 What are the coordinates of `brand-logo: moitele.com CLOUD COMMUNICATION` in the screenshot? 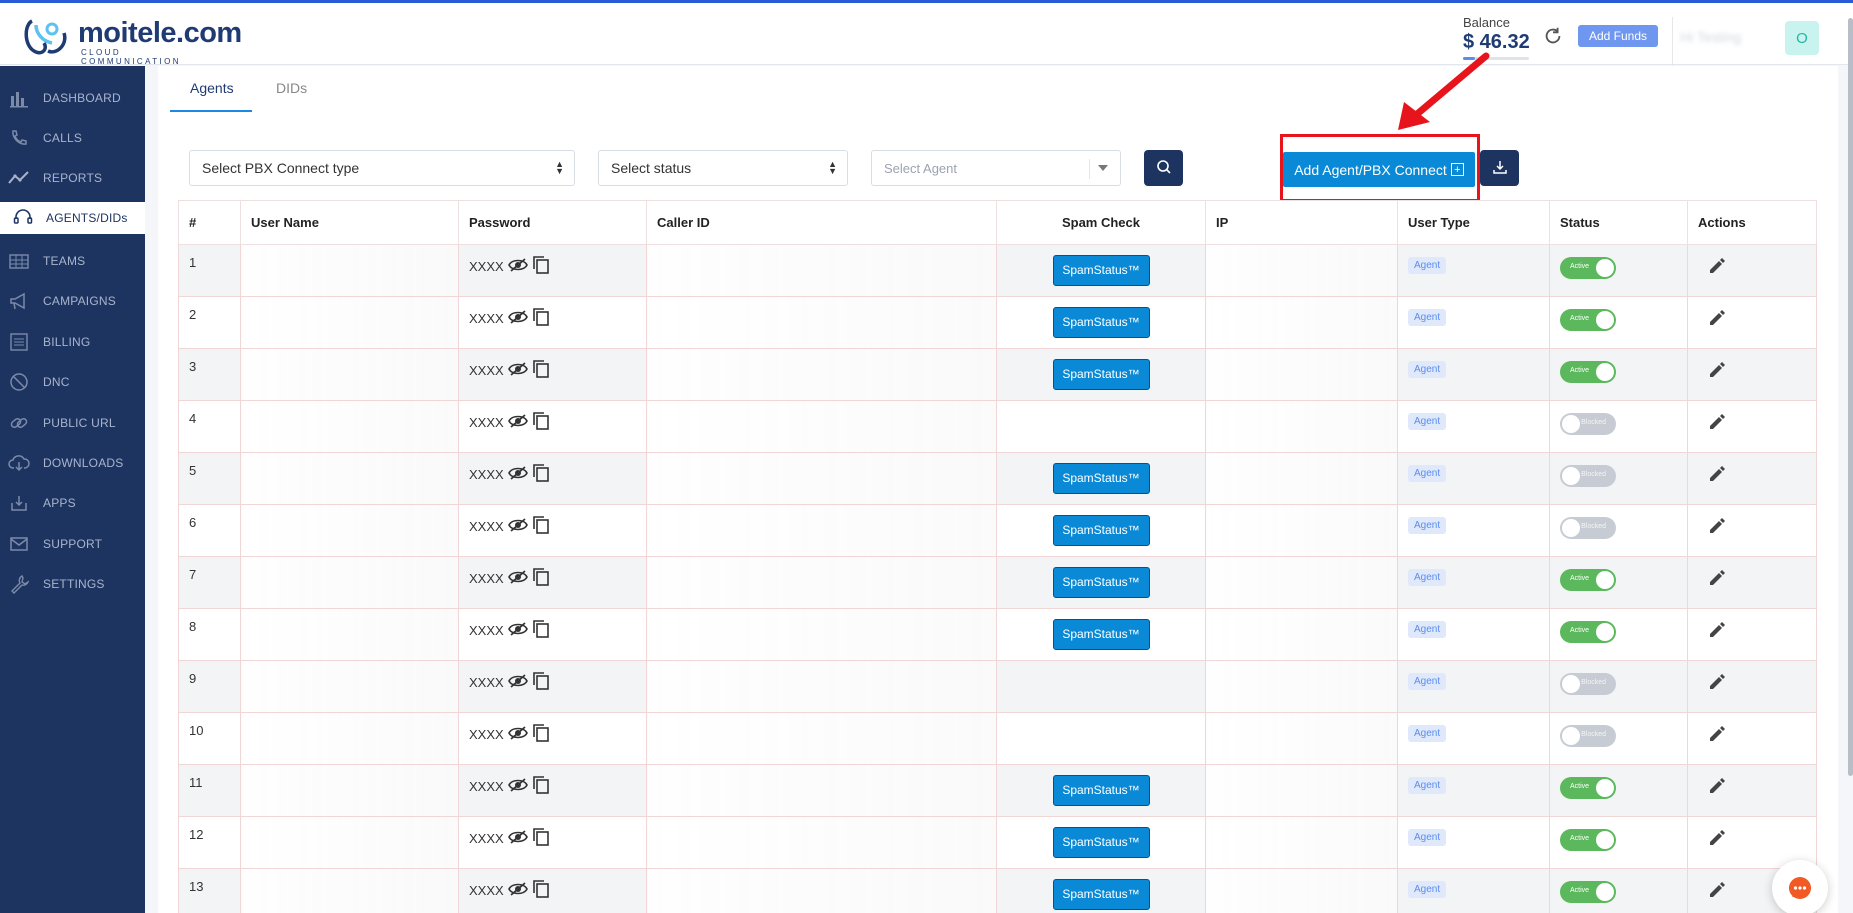 It's located at (132, 40).